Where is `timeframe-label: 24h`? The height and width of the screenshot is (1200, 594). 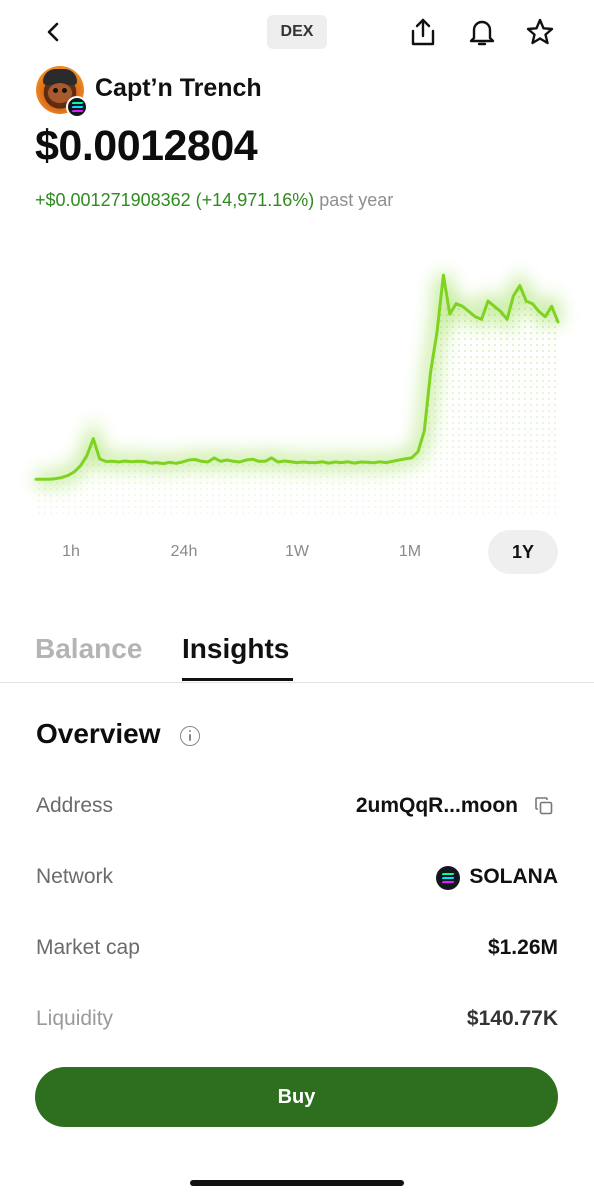
timeframe-label: 24h is located at coordinates (184, 551).